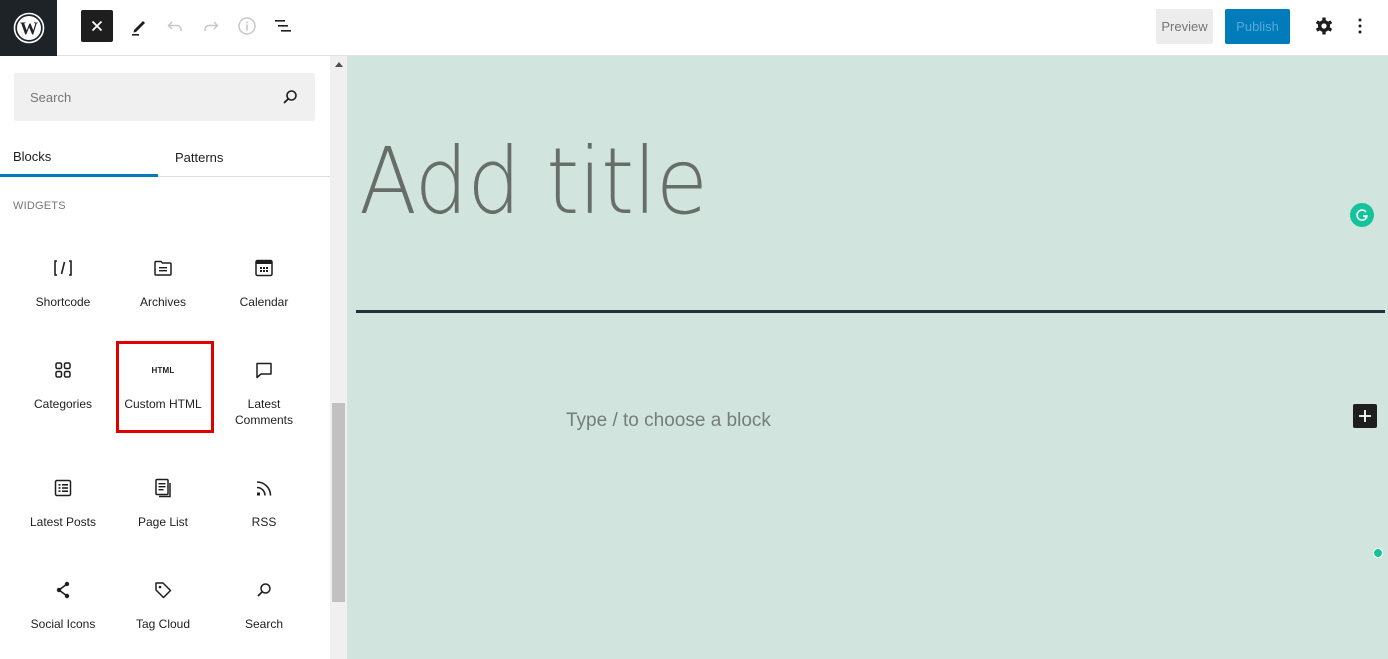  What do you see at coordinates (63, 302) in the screenshot?
I see `block-label: Shortcode` at bounding box center [63, 302].